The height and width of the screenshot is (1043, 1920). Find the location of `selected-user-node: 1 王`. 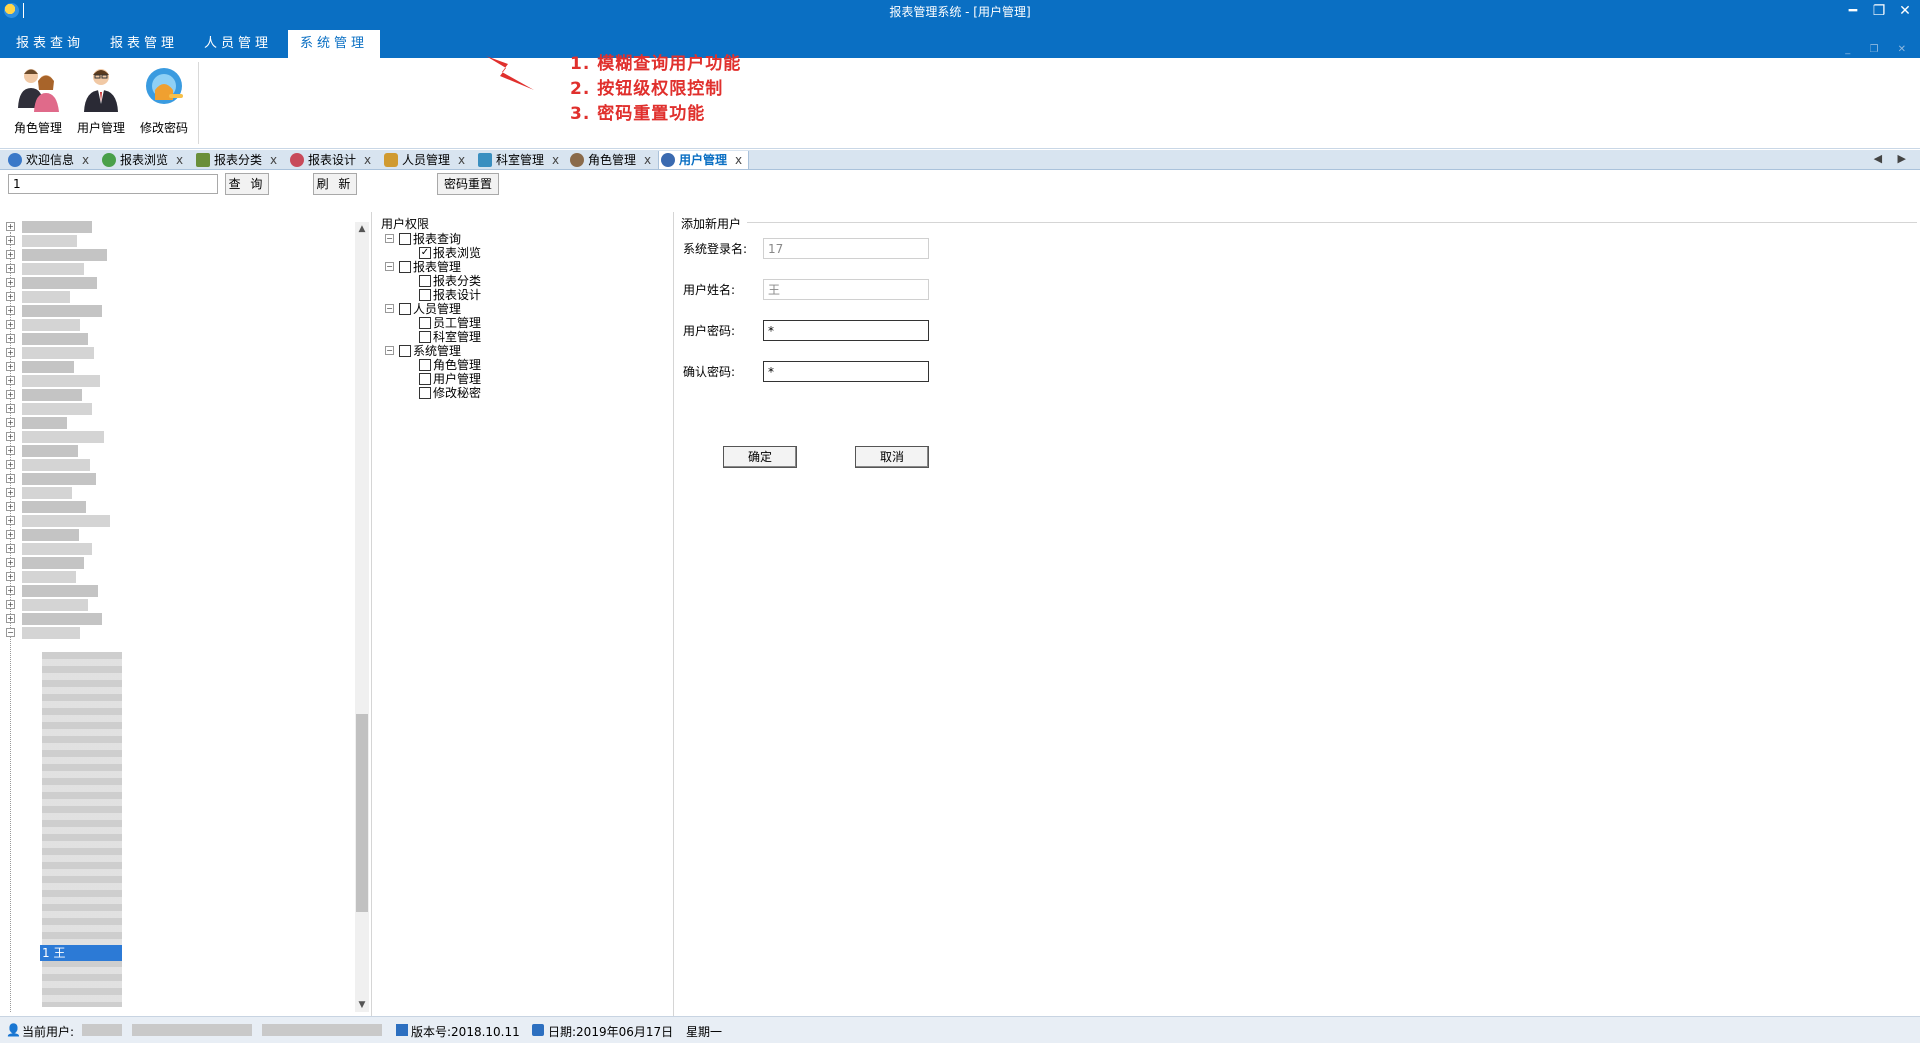

selected-user-node: 1 王 is located at coordinates (81, 953).